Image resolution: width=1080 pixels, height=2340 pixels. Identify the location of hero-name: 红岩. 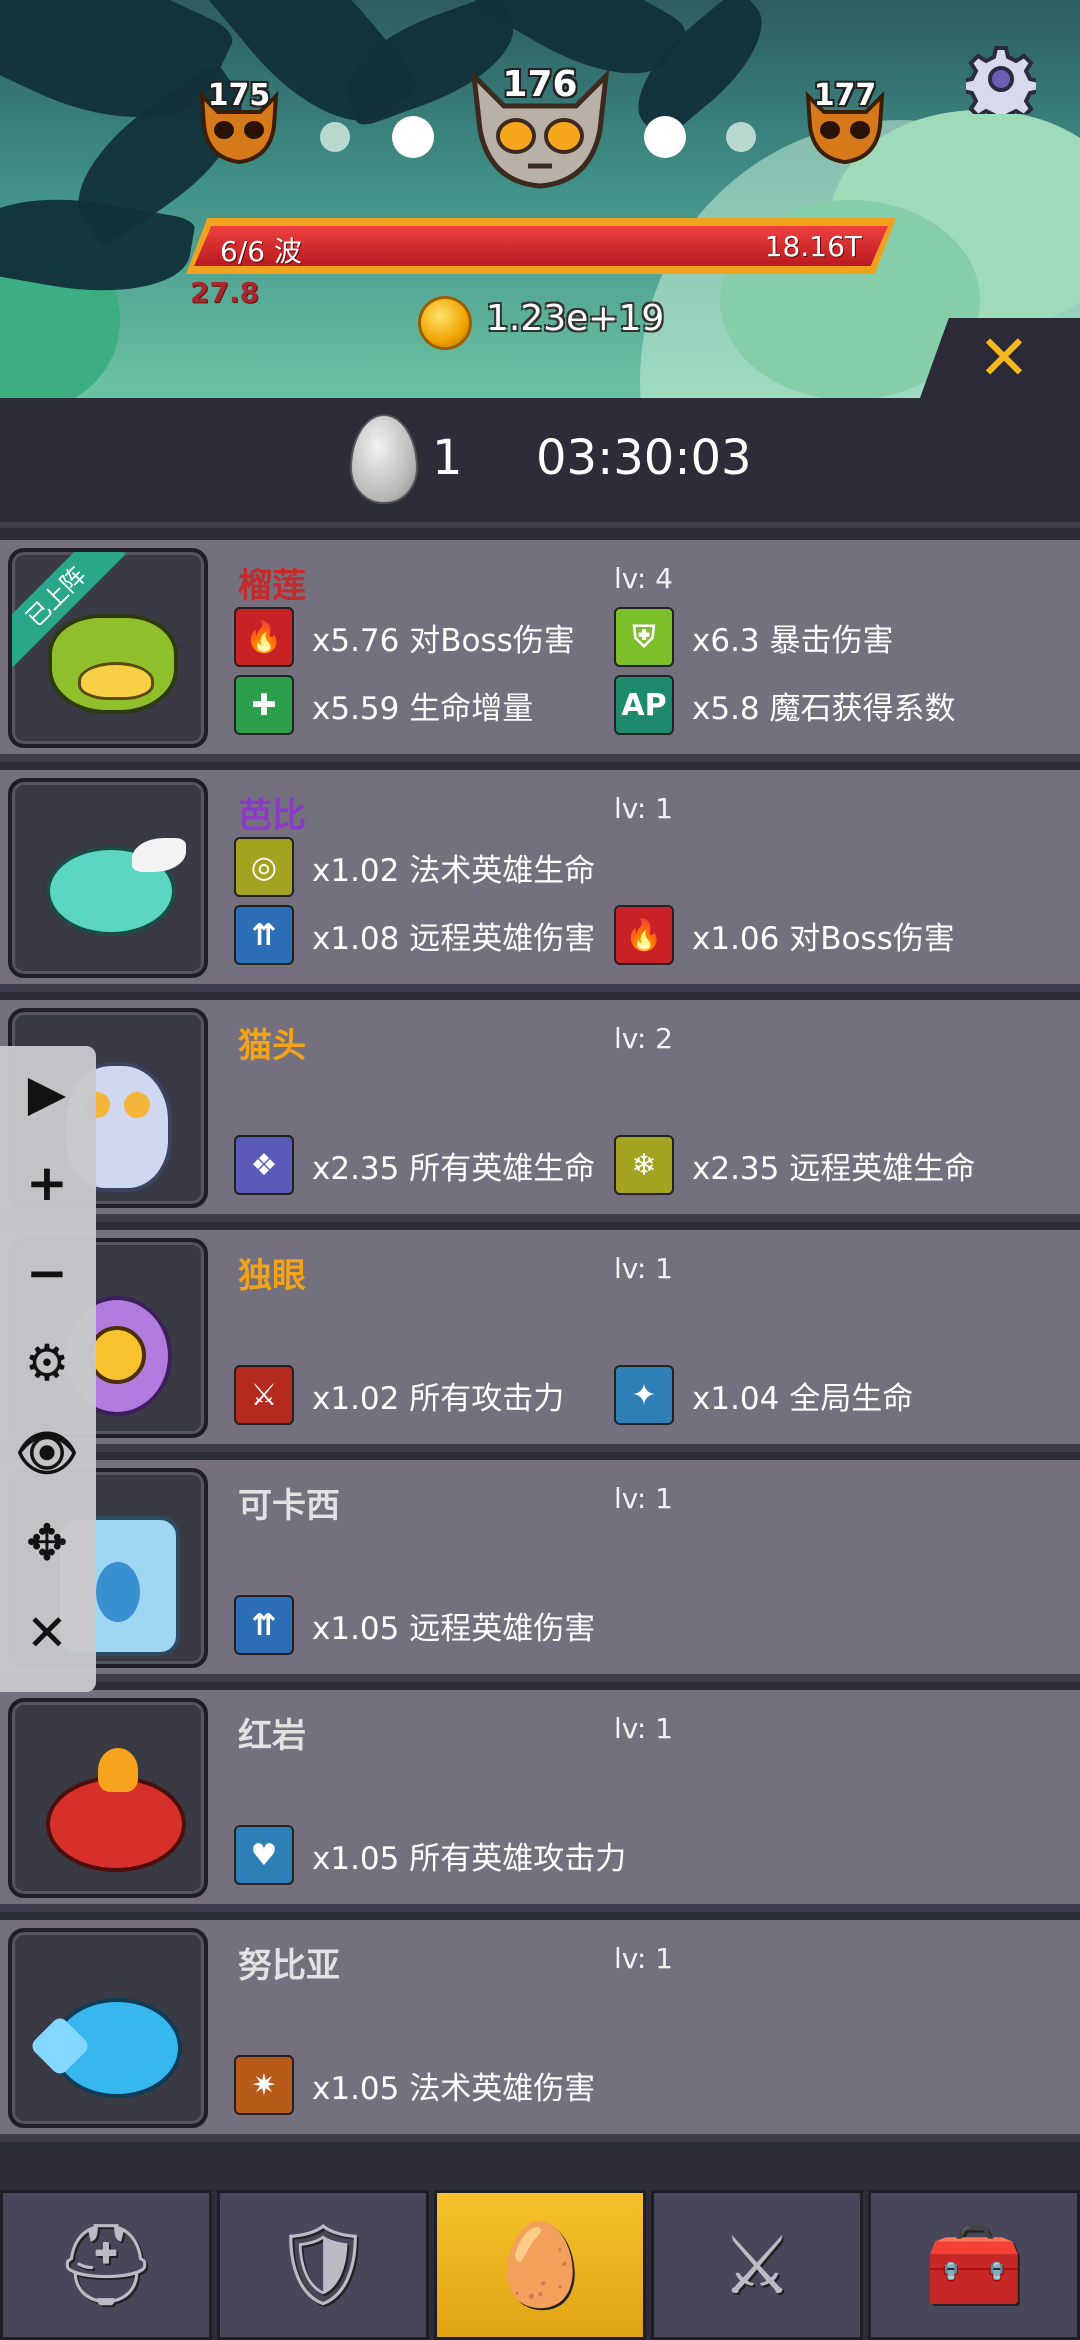
(272, 1736).